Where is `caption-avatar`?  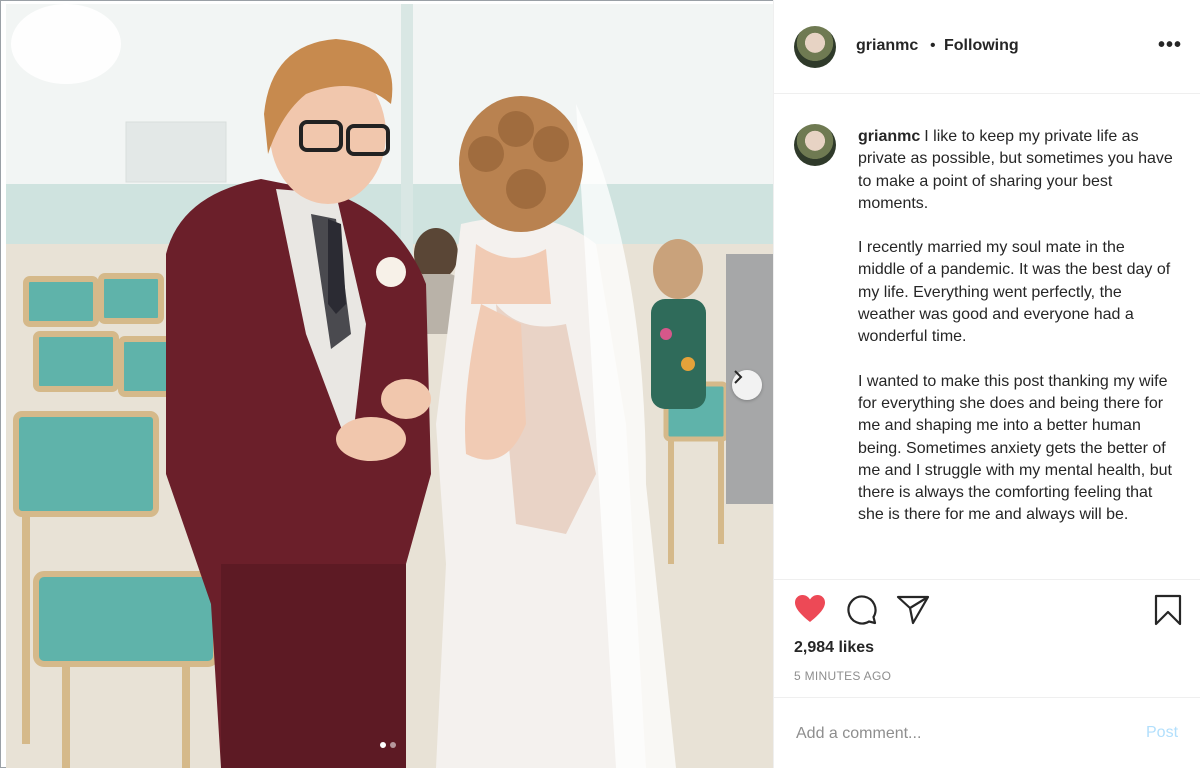
caption-avatar is located at coordinates (815, 145).